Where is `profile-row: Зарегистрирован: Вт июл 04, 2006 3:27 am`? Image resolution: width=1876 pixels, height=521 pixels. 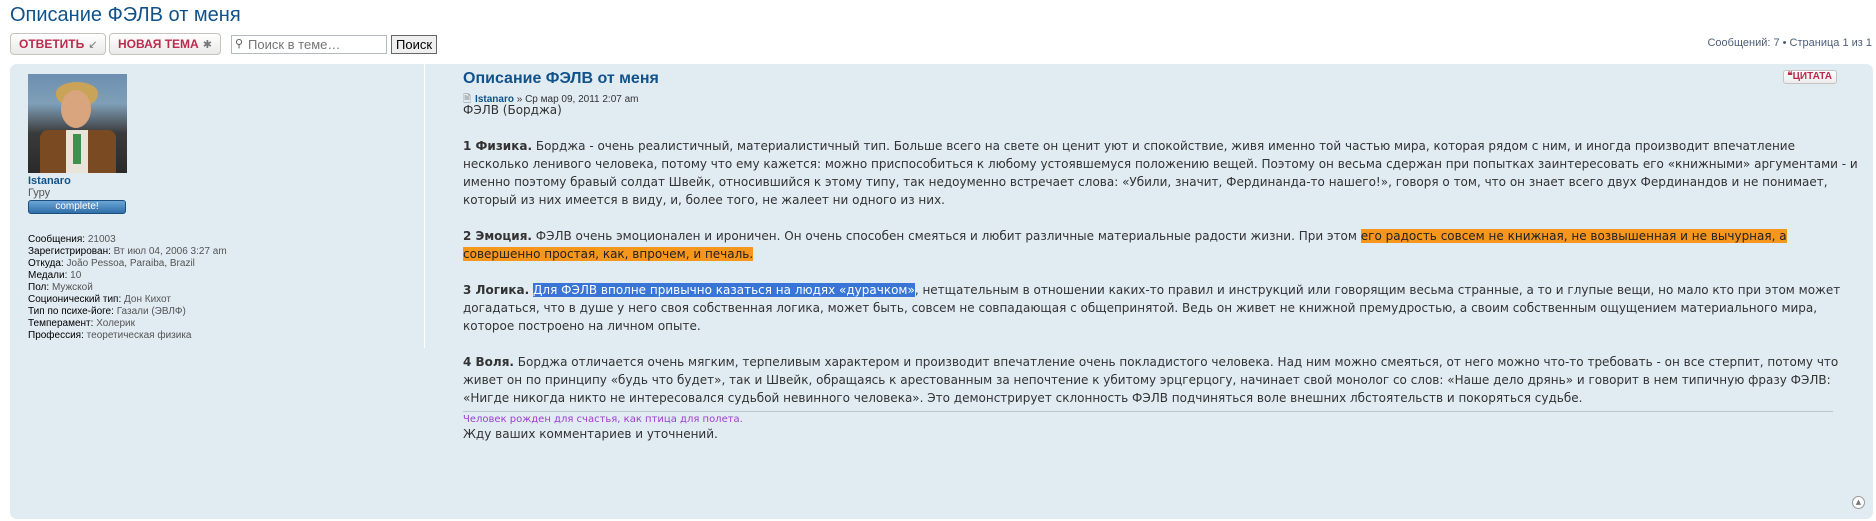
profile-row: Зарегистрирован: Вт июл 04, 2006 3:27 am is located at coordinates (127, 252).